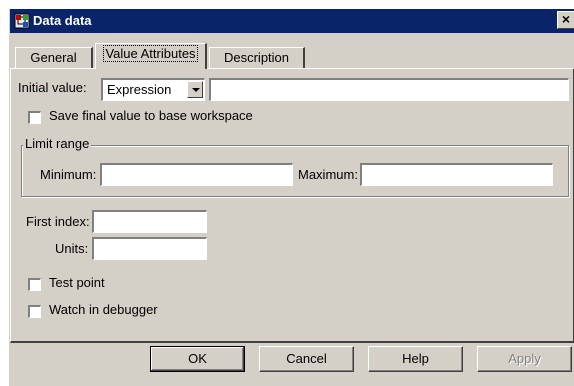  I want to click on ok-button: OK, so click(197, 359).